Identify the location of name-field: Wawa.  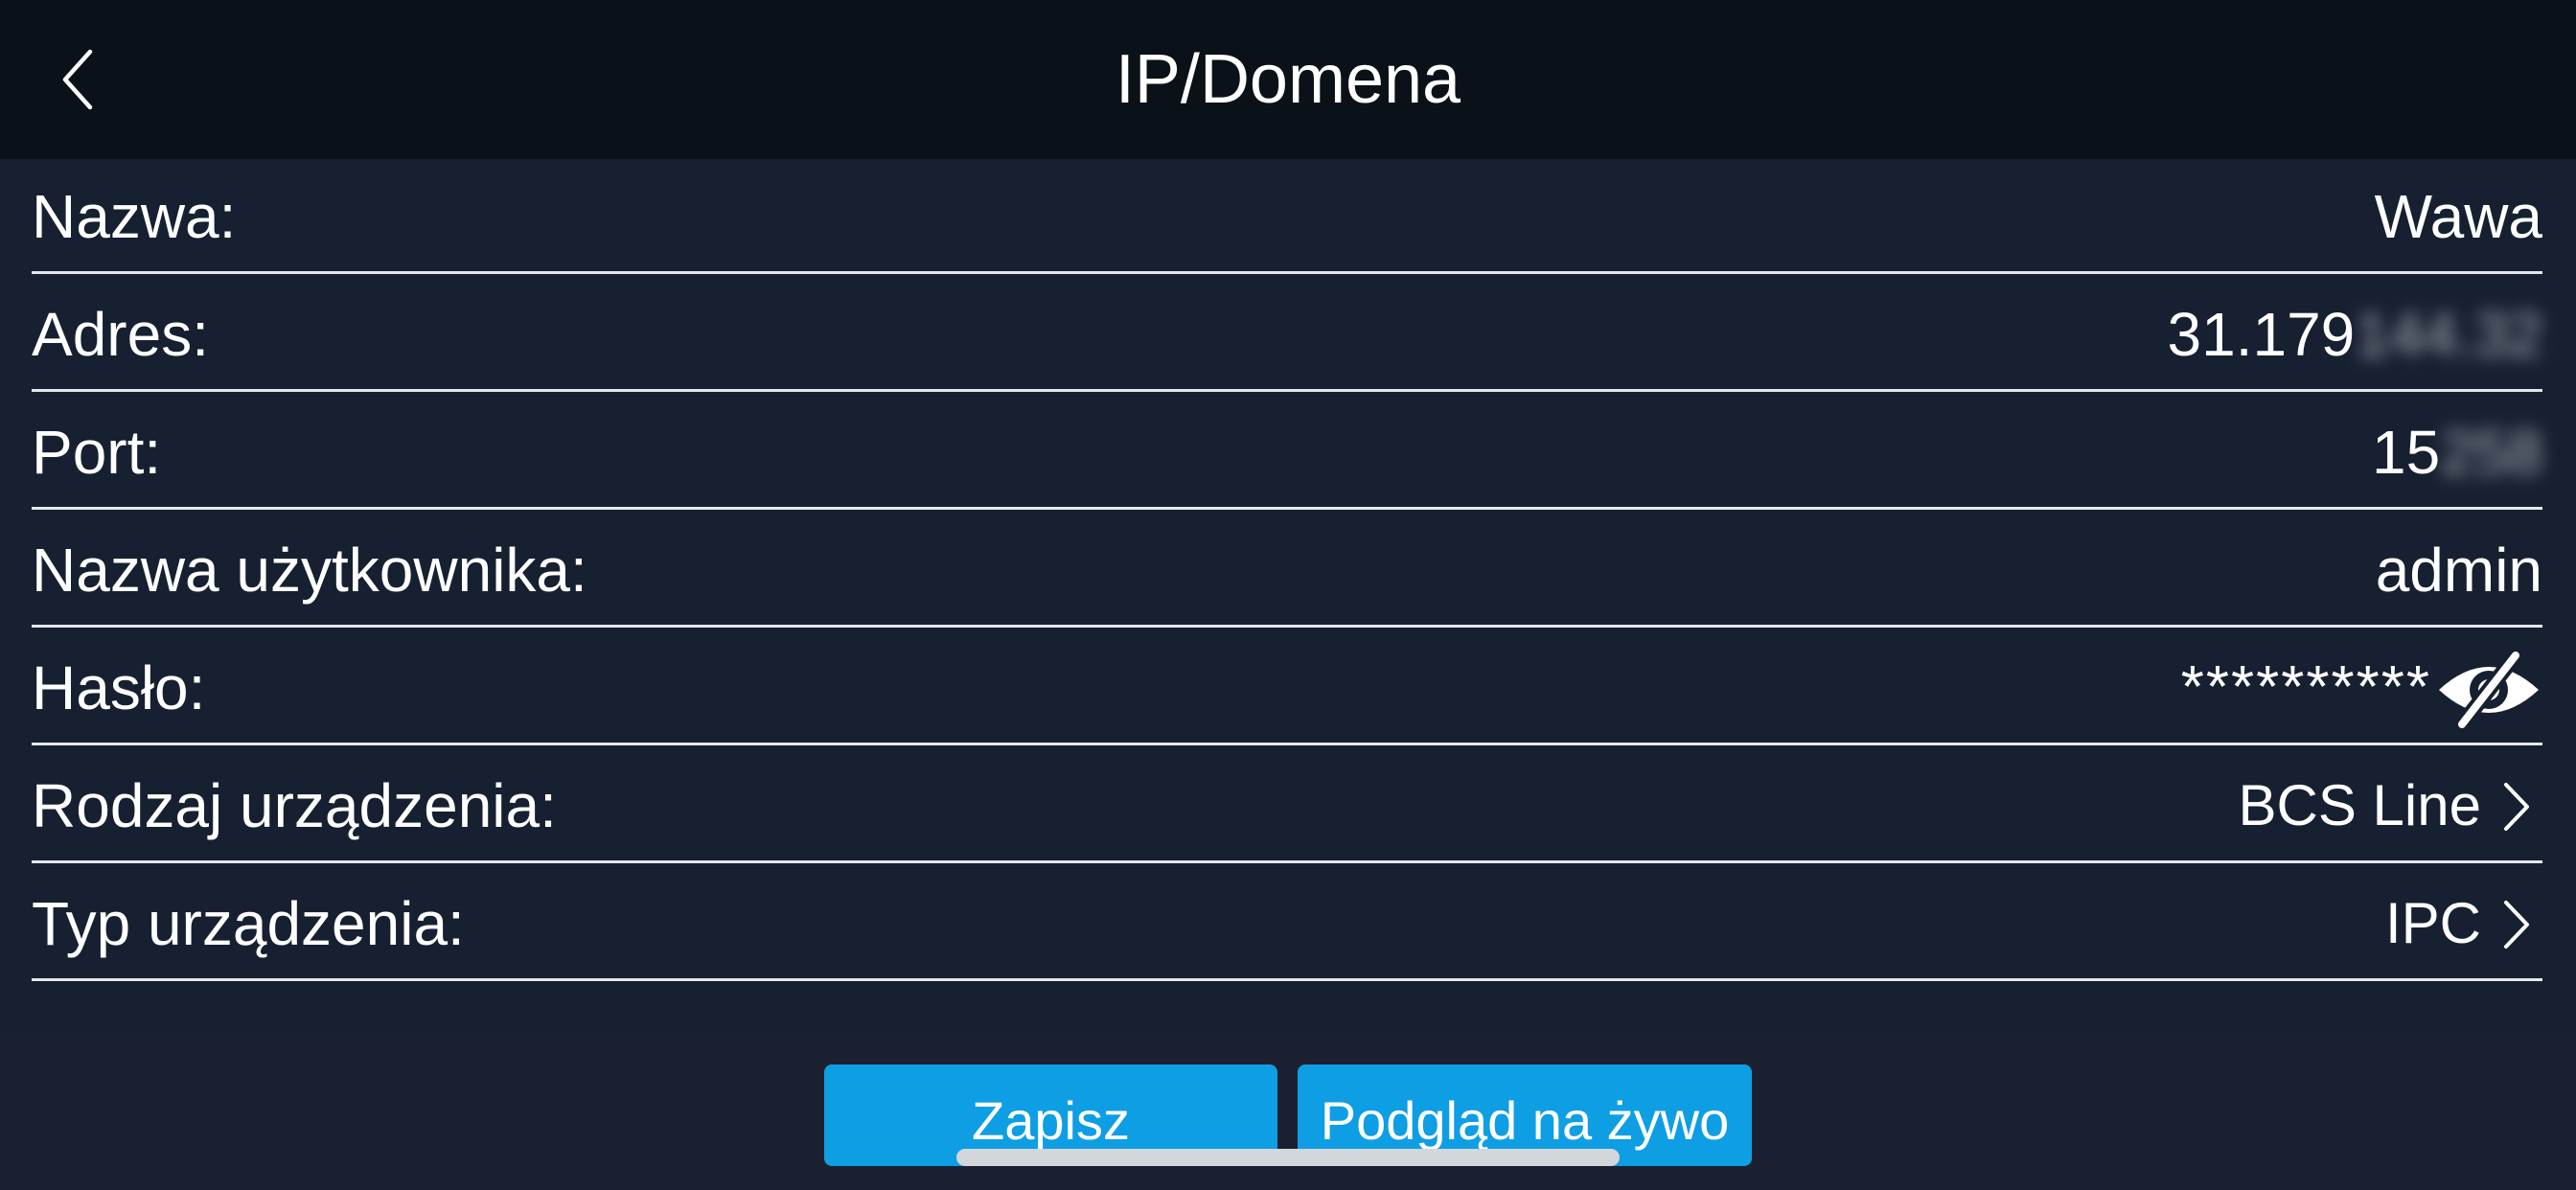
(2458, 217).